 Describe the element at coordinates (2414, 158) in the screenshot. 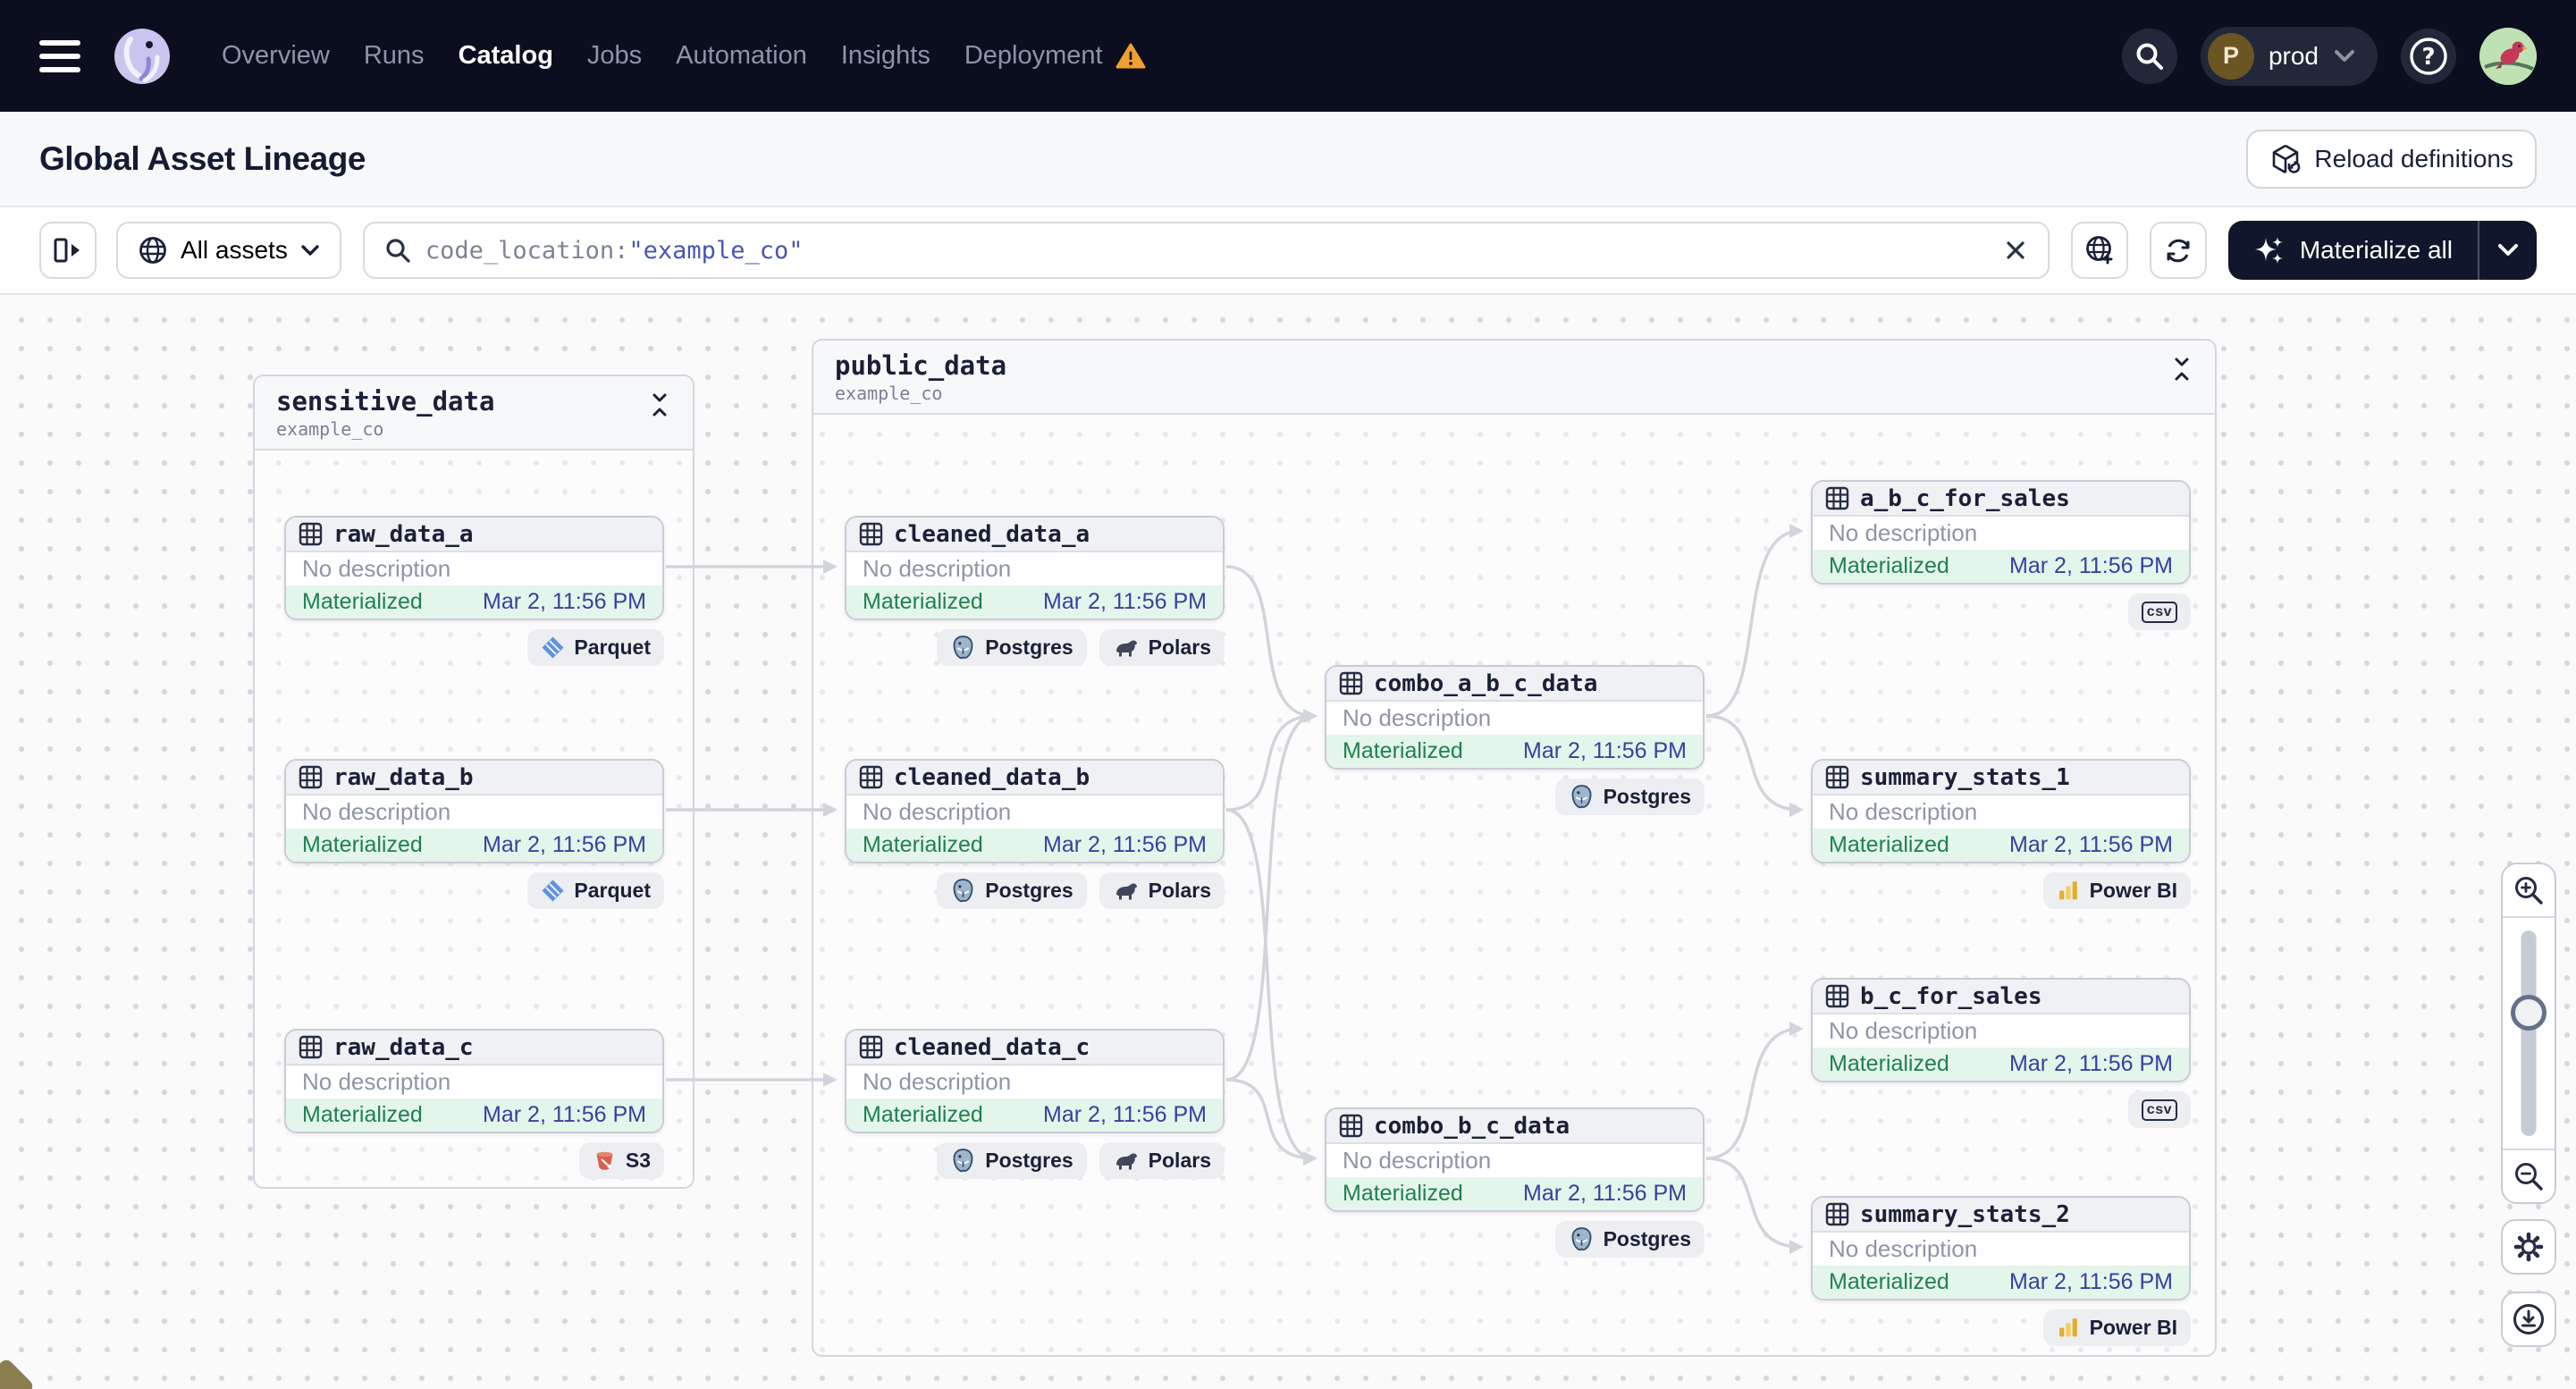

I see `reload-definitions-label: Reload definitions` at that location.